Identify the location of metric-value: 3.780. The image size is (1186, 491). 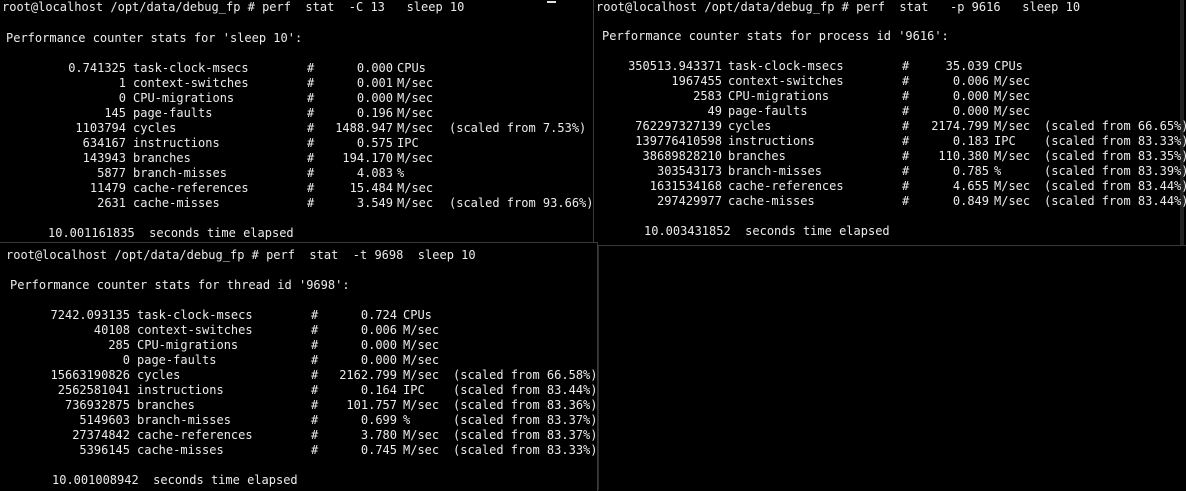
(378, 435).